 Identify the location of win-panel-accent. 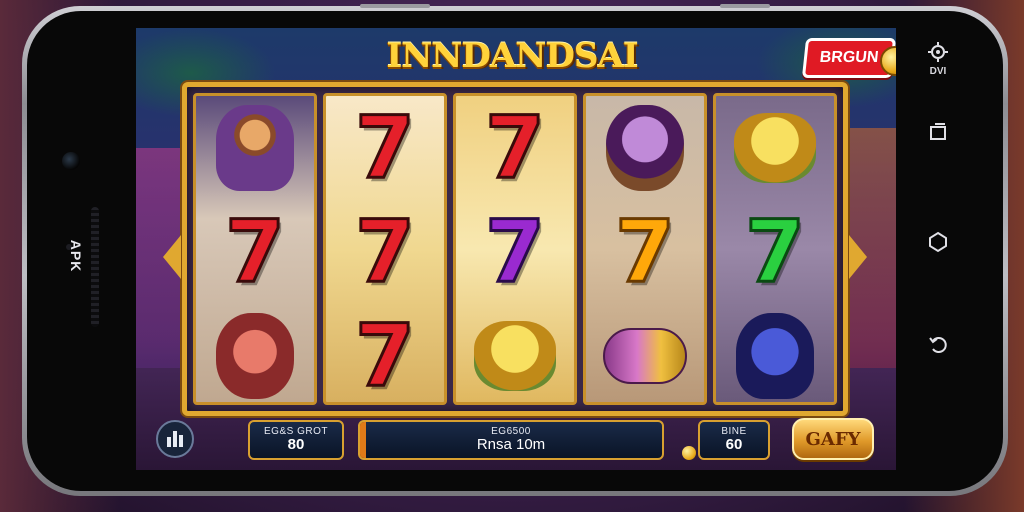
(363, 440).